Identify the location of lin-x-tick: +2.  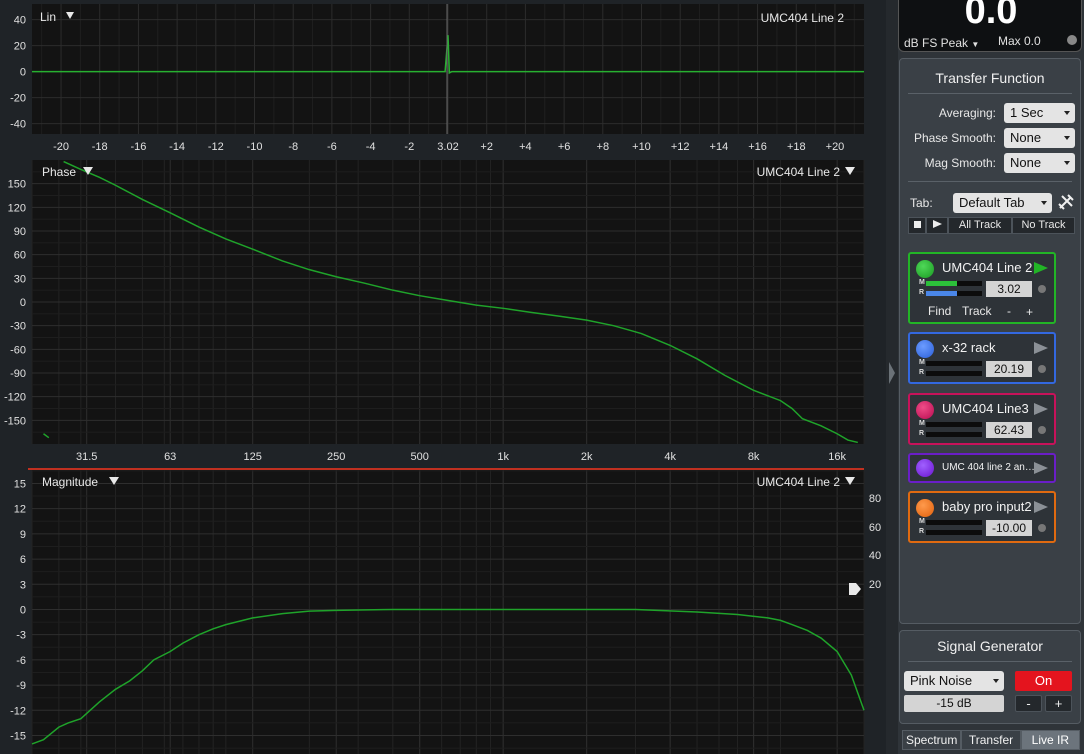
(486, 147).